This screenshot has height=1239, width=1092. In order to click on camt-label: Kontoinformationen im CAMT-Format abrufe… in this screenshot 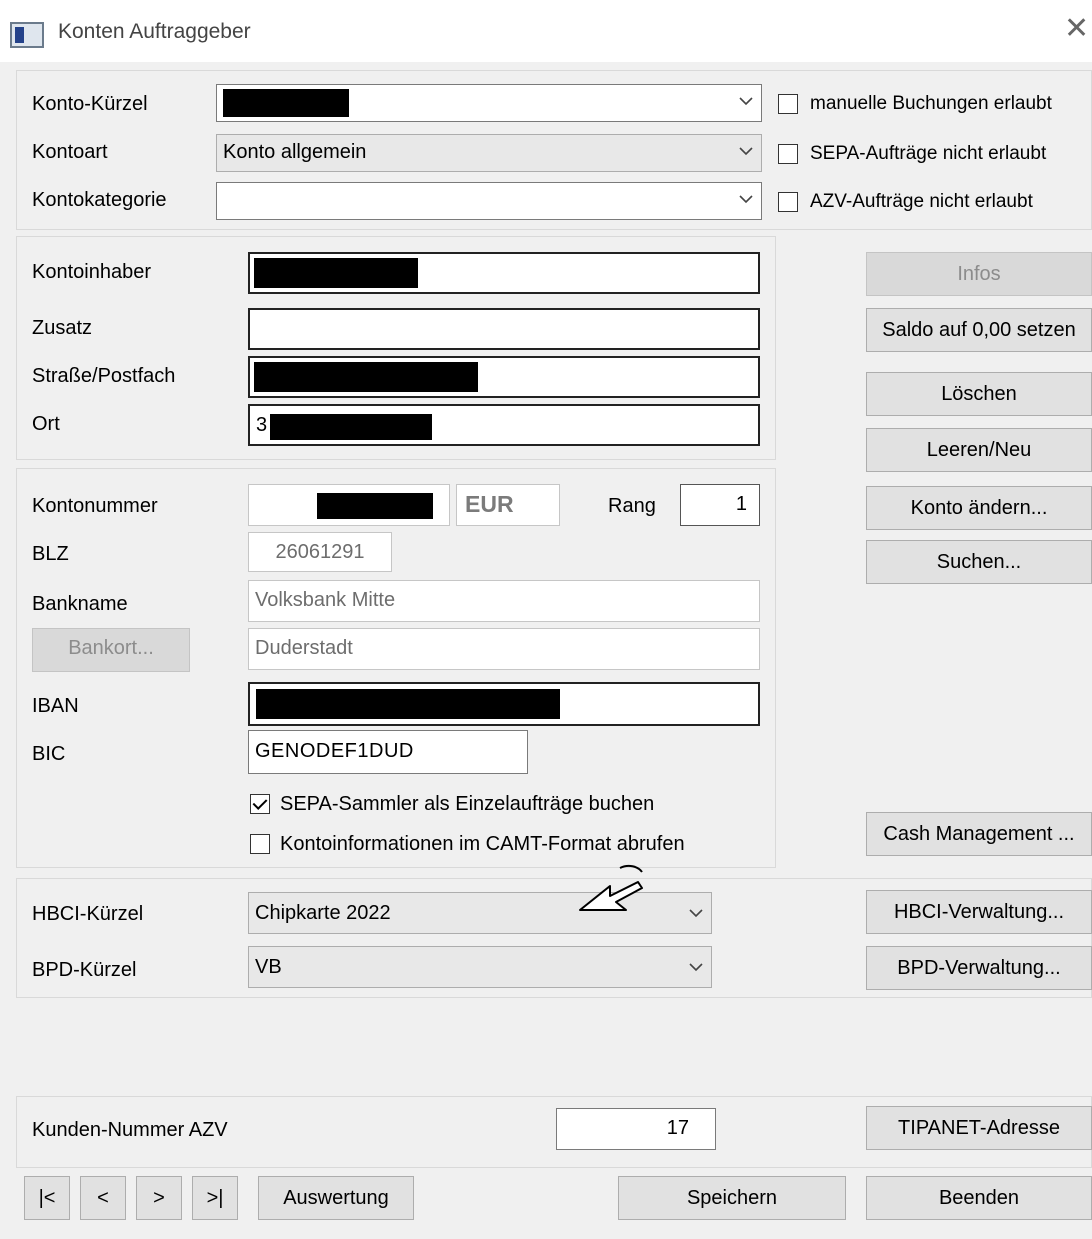, I will do `click(482, 844)`.